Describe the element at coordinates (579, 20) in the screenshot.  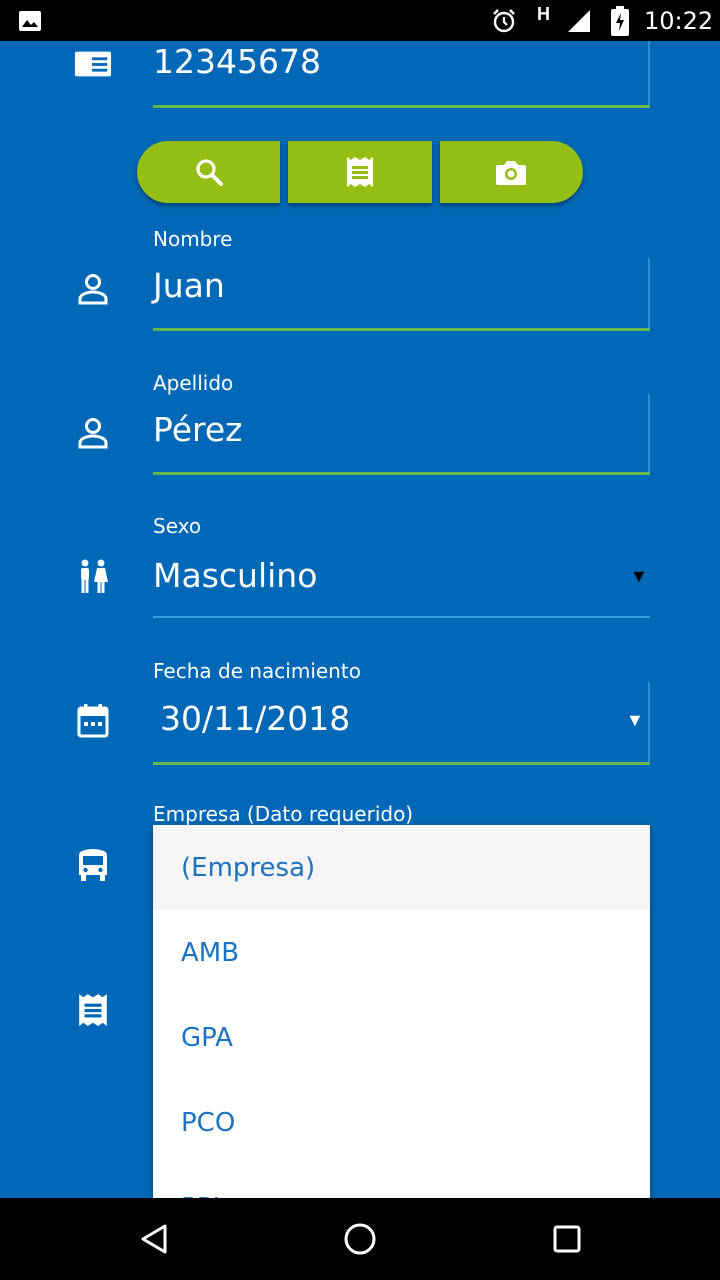
I see `signal-icon` at that location.